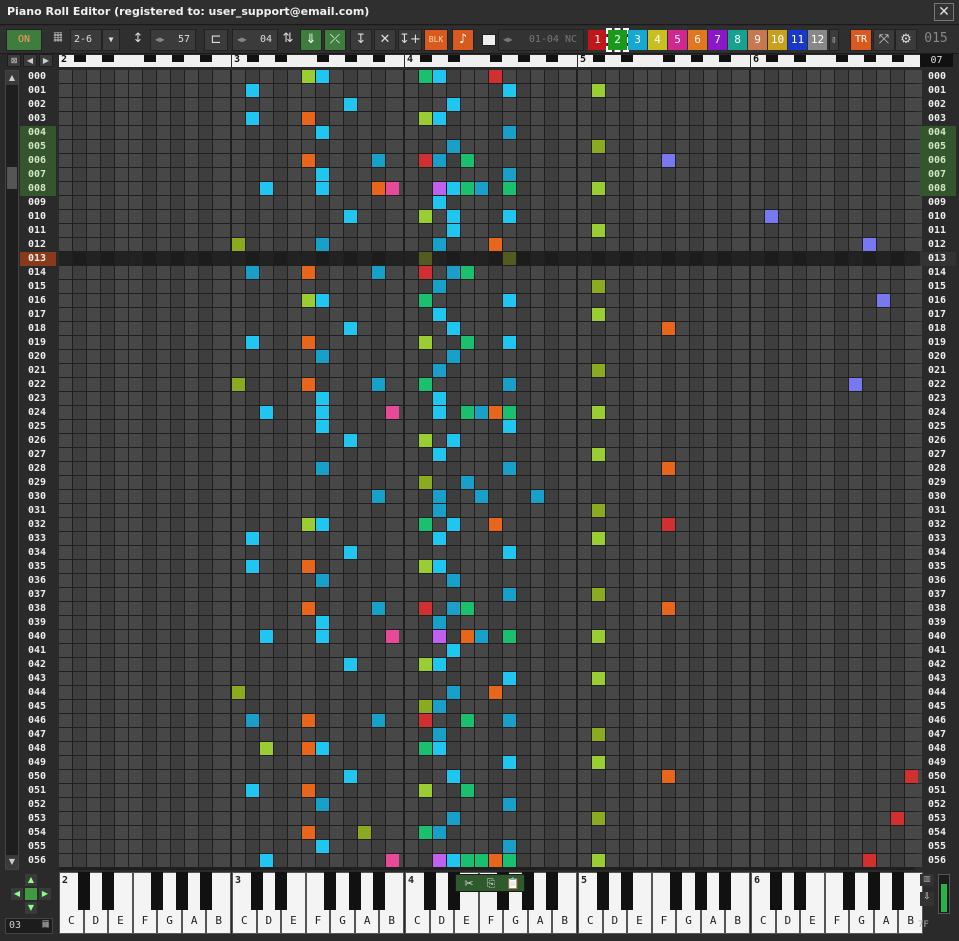 This screenshot has width=959, height=941. What do you see at coordinates (797, 40) in the screenshot?
I see `channel-button-11: 11` at bounding box center [797, 40].